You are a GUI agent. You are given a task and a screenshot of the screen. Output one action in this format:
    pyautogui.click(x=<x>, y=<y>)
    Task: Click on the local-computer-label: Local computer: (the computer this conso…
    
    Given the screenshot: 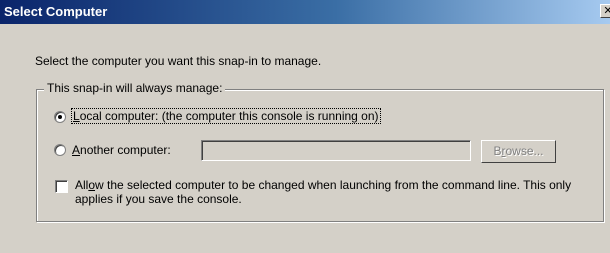 What is the action you would take?
    pyautogui.click(x=226, y=116)
    